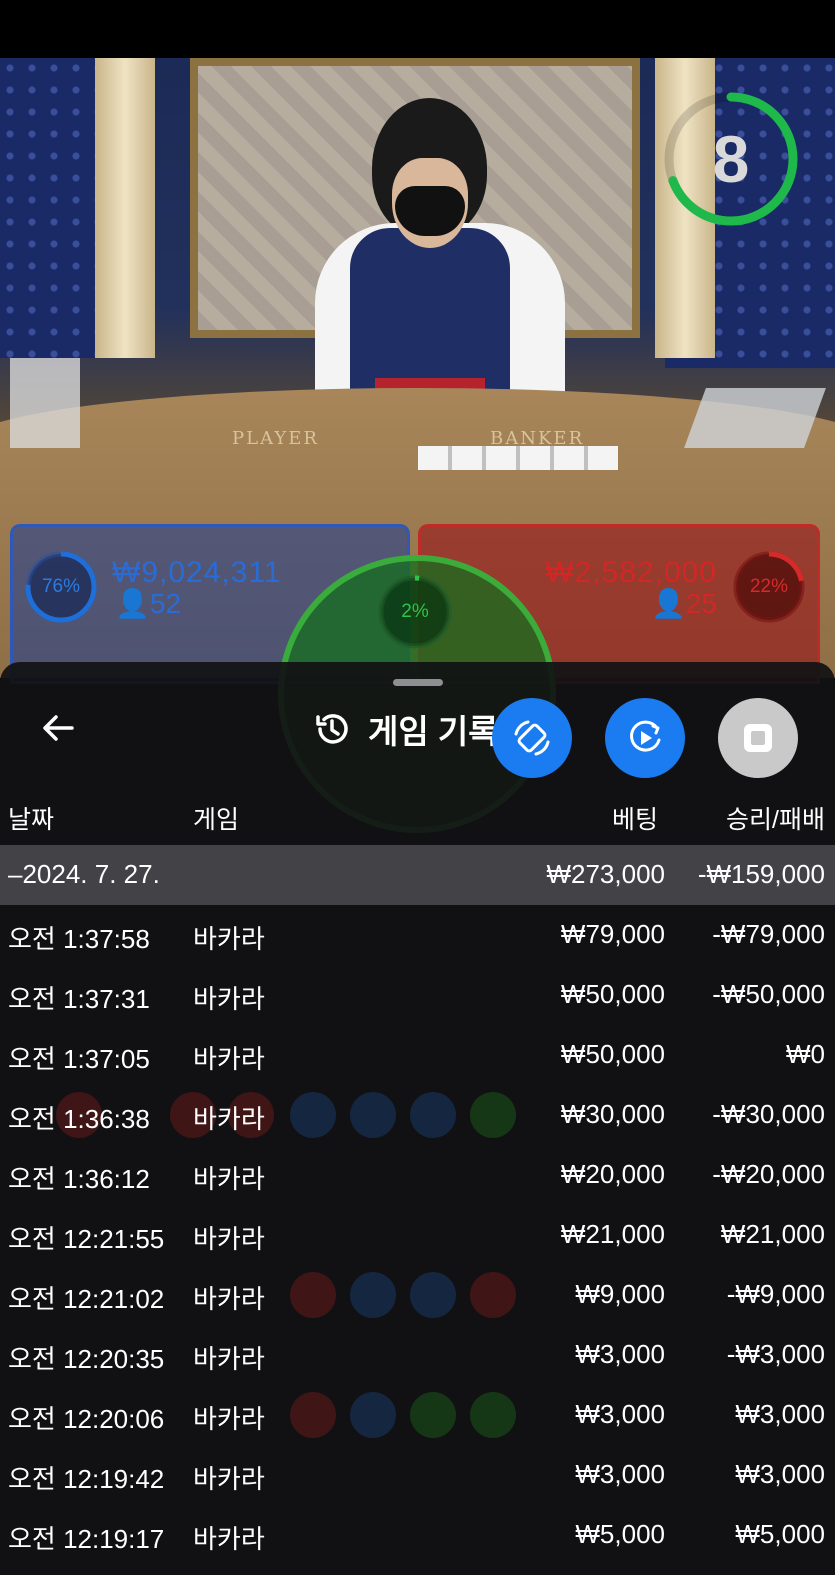  Describe the element at coordinates (775, 820) in the screenshot. I see `column-result: 승리/패배` at that location.